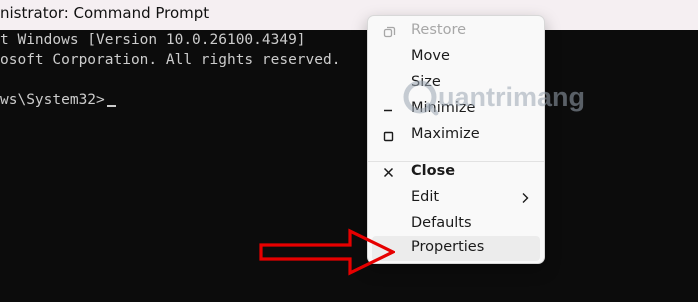 This screenshot has height=302, width=698. I want to click on text-cursor, so click(111, 106).